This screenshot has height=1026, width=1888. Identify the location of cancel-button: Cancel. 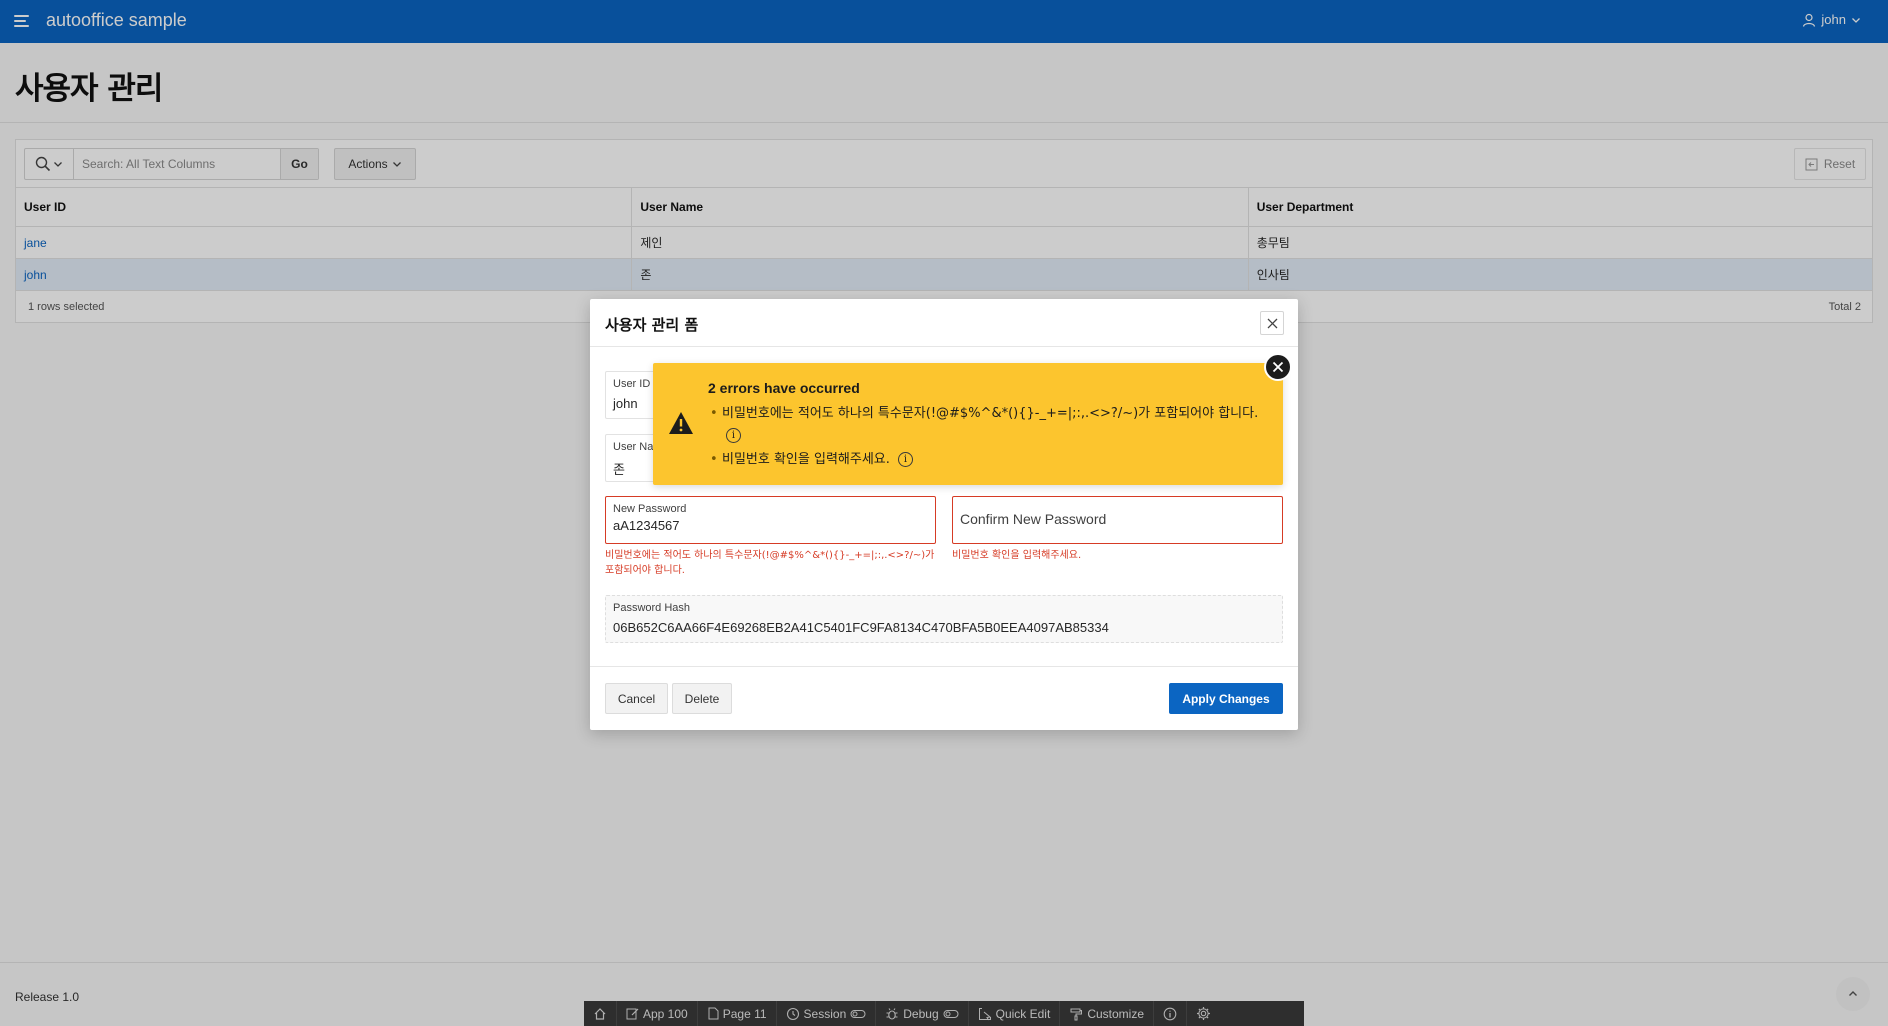
(636, 698).